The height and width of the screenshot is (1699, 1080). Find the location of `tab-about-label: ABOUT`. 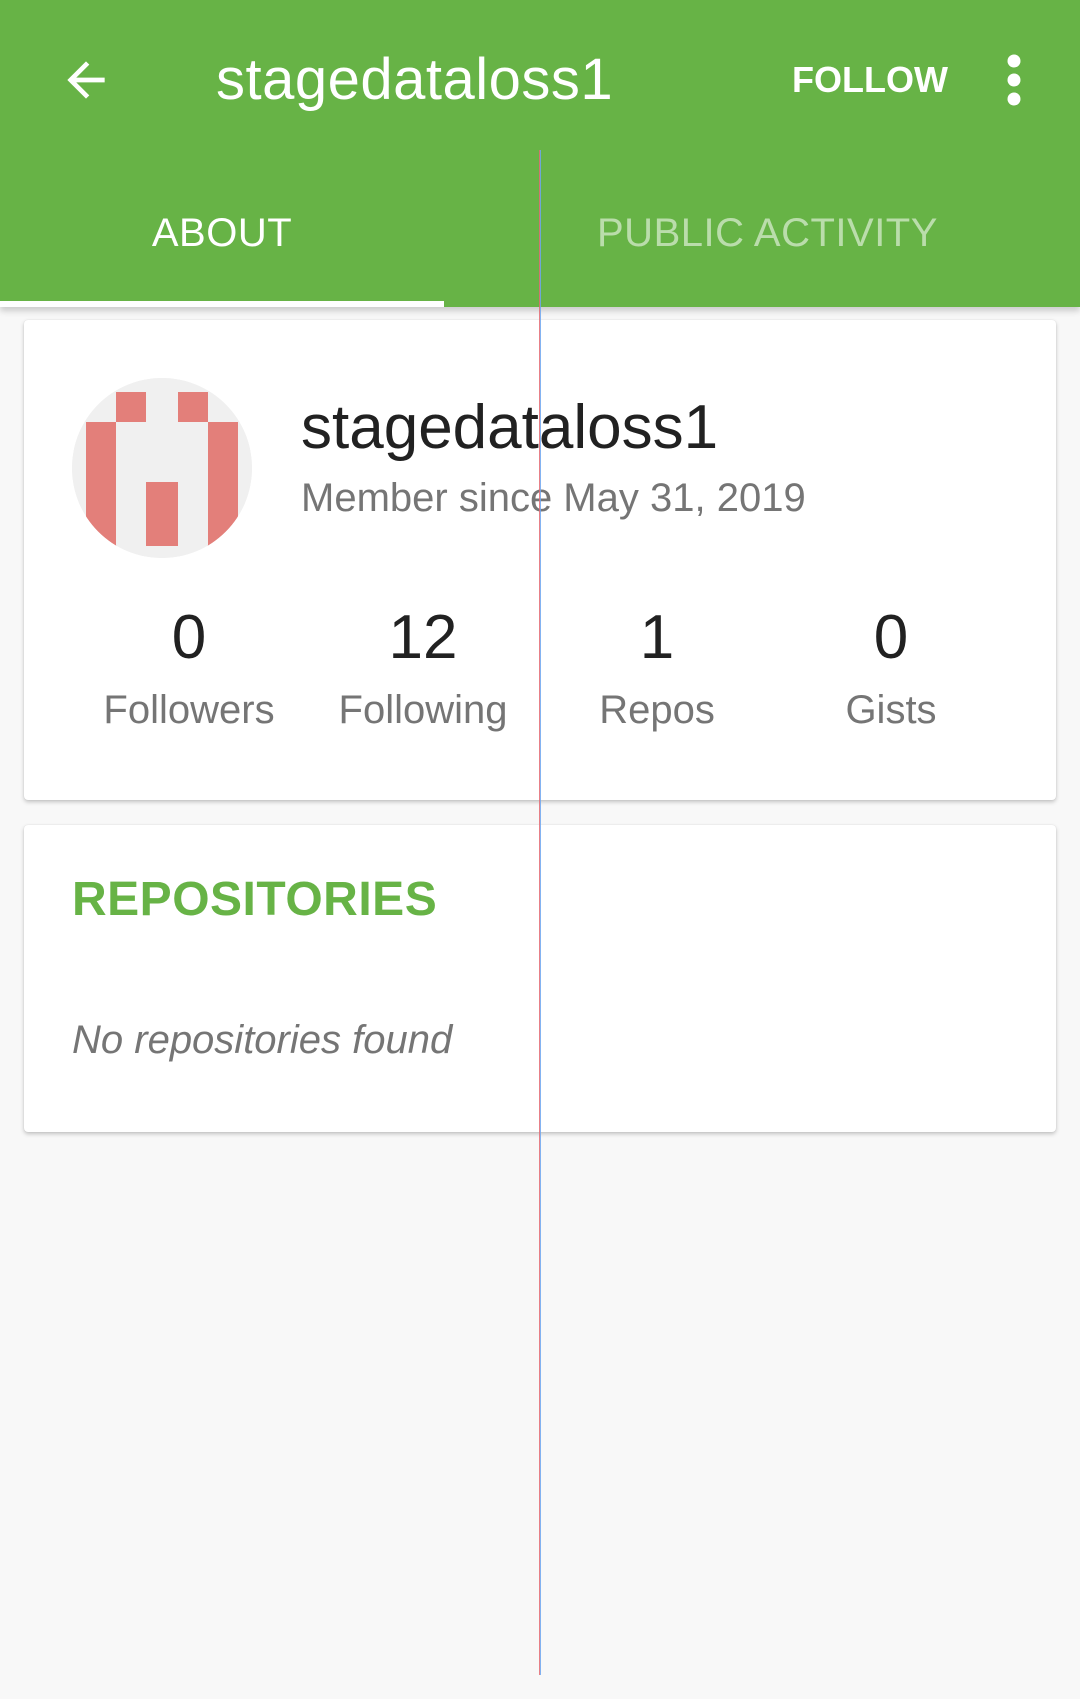

tab-about-label: ABOUT is located at coordinates (222, 233).